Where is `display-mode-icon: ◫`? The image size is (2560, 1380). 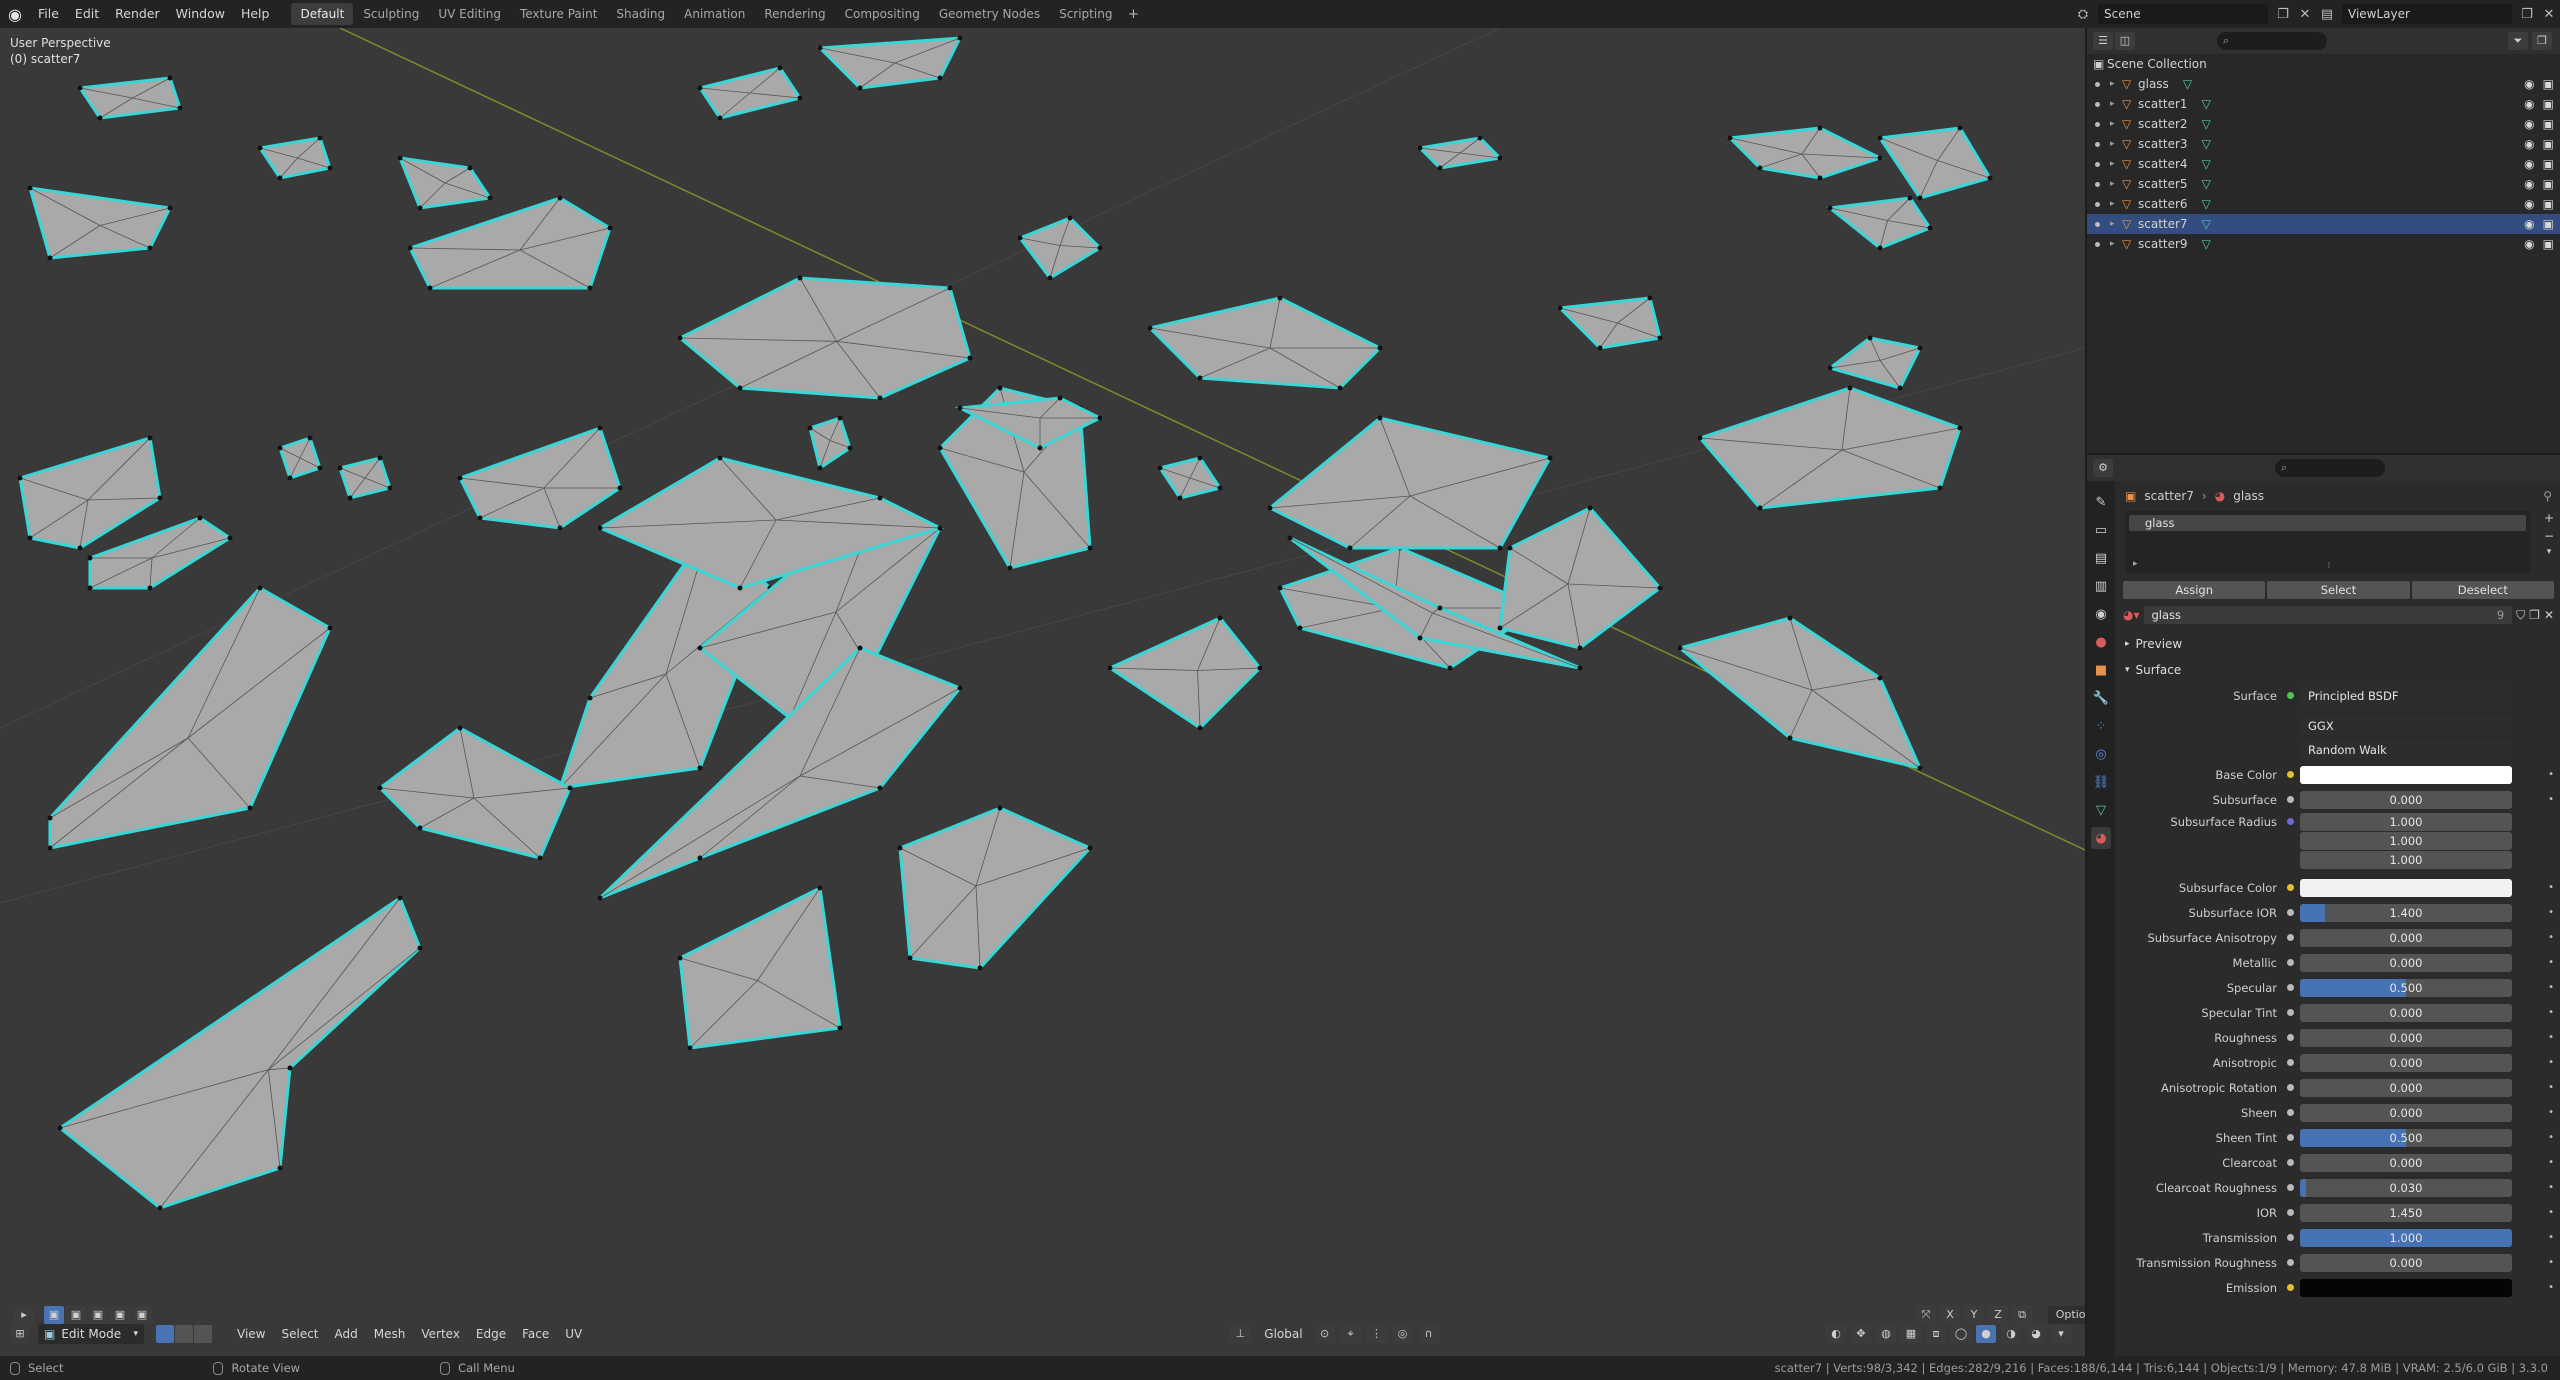 display-mode-icon: ◫ is located at coordinates (2125, 41).